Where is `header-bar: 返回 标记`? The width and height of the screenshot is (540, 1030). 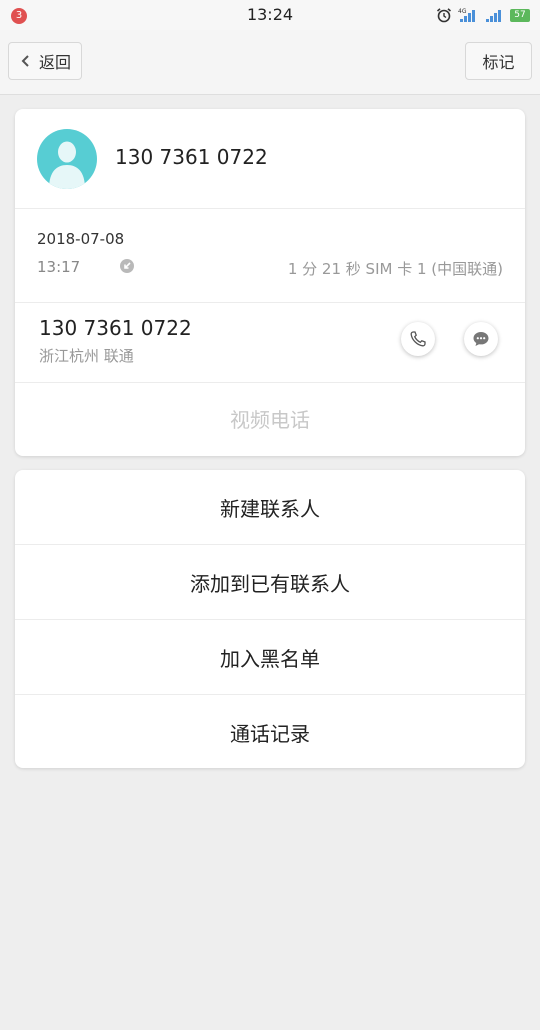
header-bar: 返回 标记 is located at coordinates (270, 62).